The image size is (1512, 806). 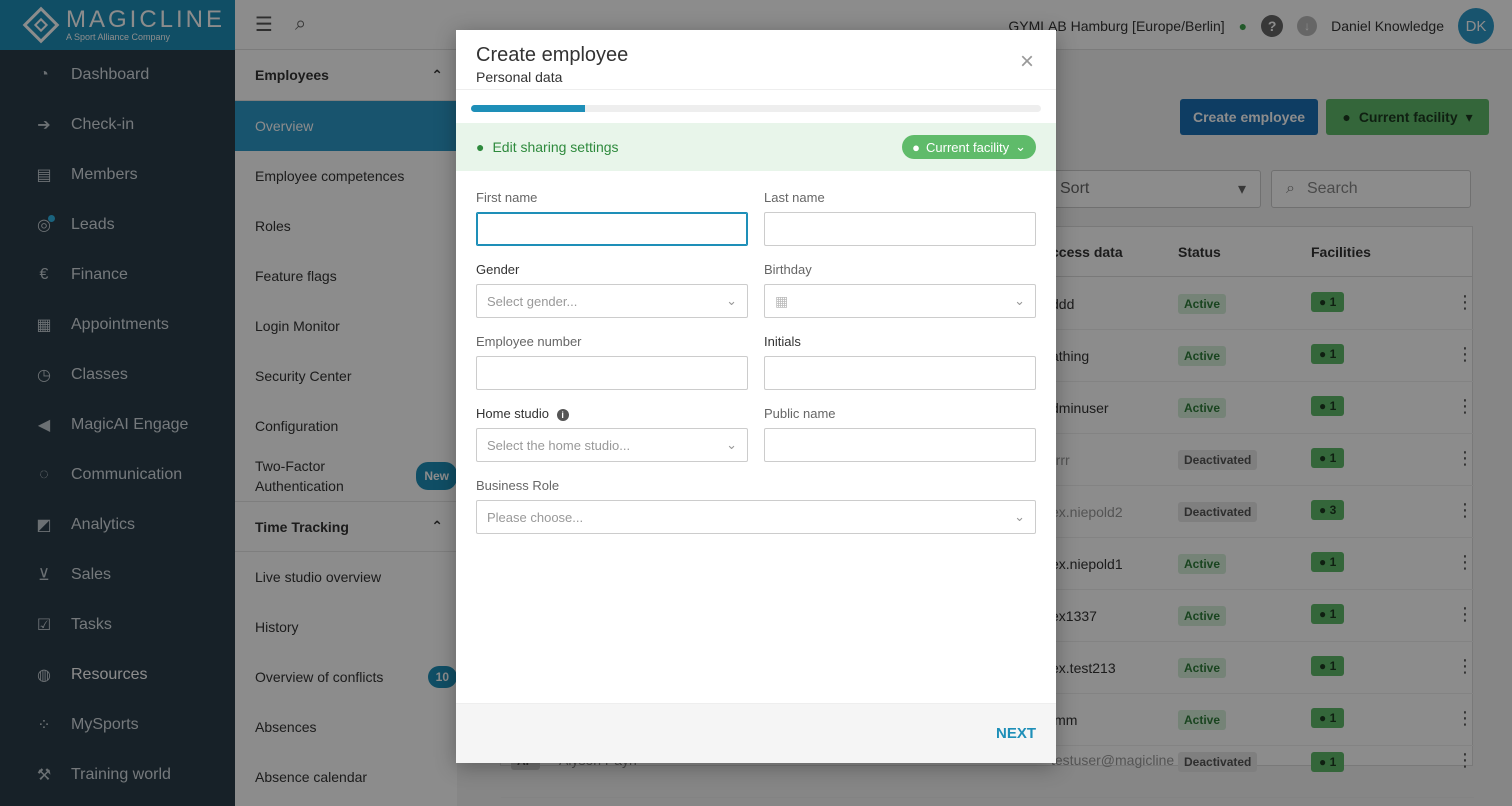 What do you see at coordinates (512, 413) in the screenshot?
I see `home-studio-label: Home studio` at bounding box center [512, 413].